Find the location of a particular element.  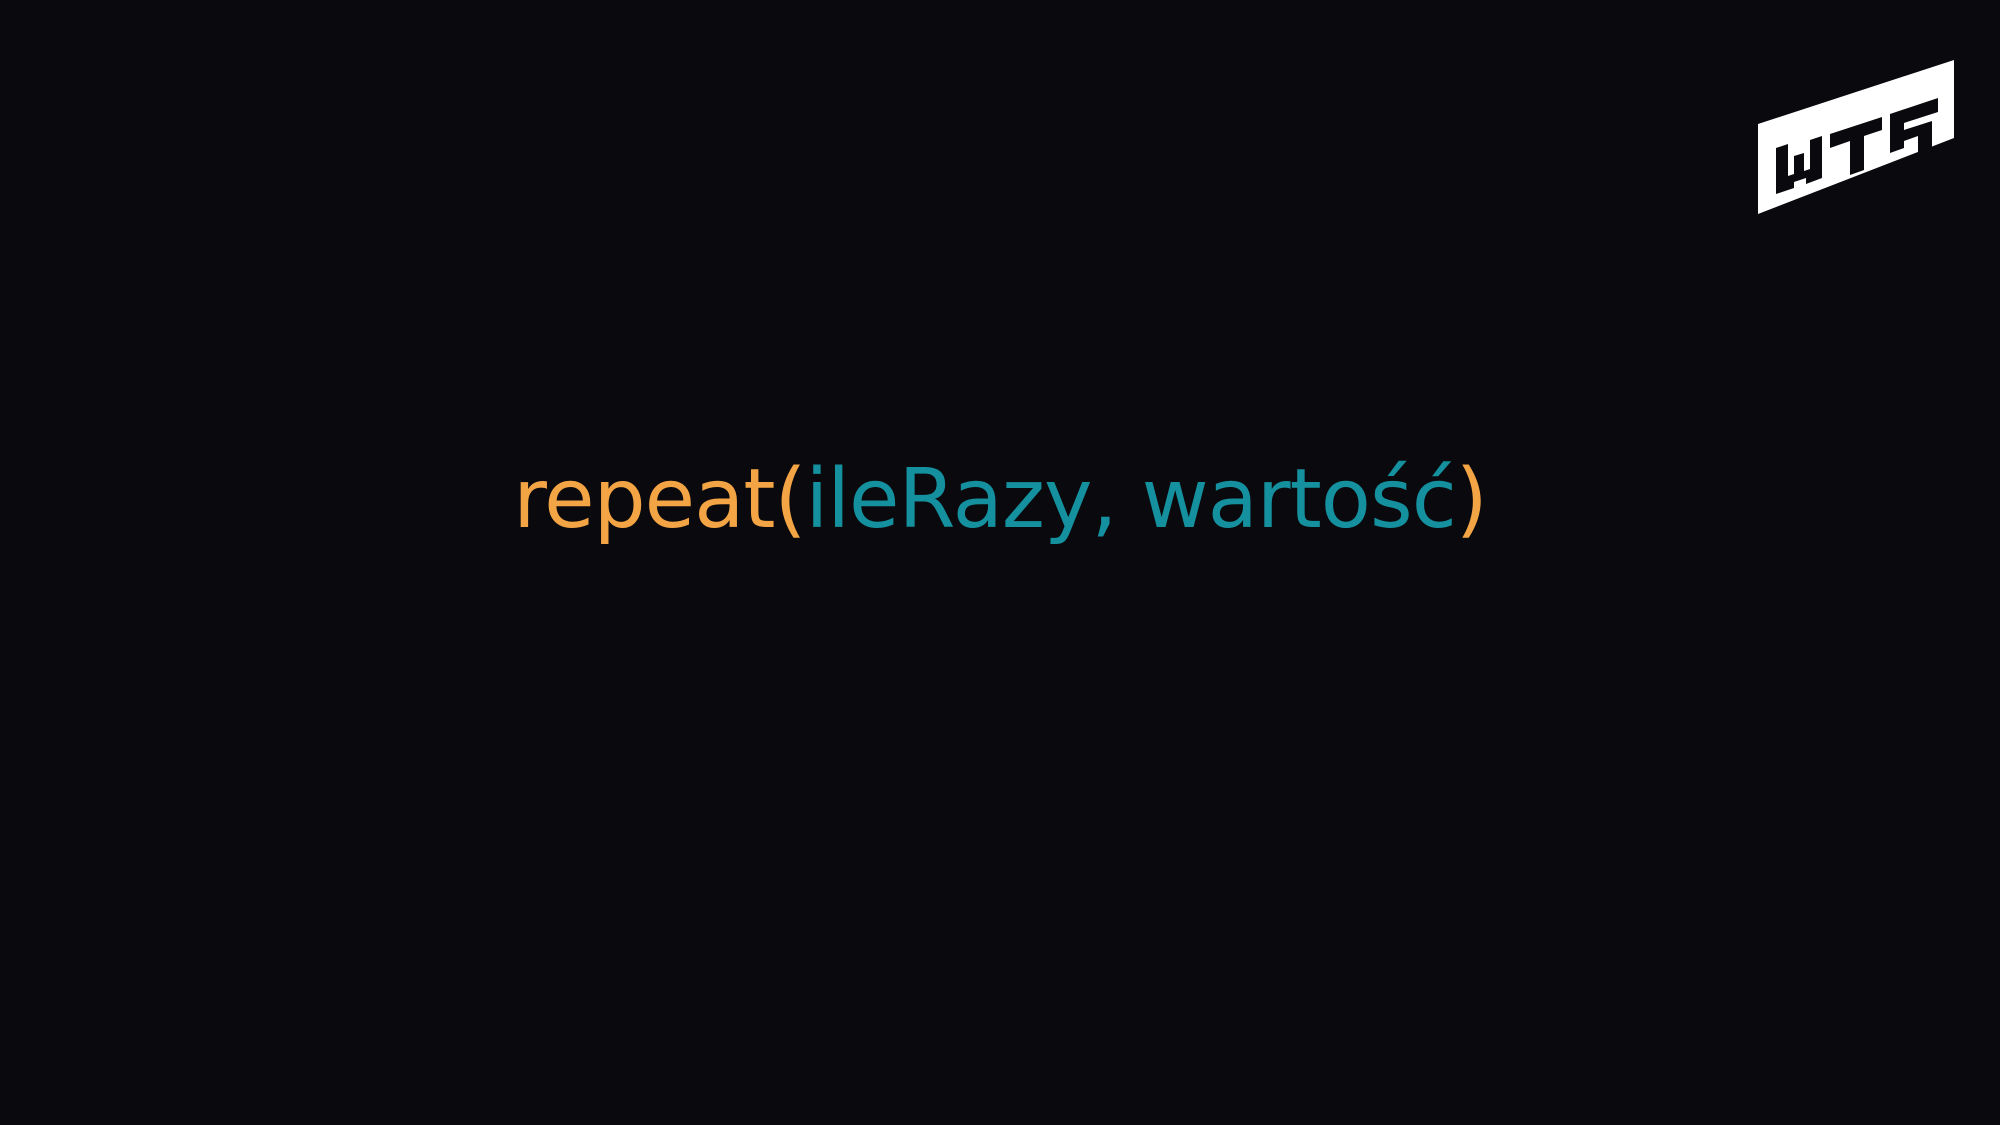

code-signature: repeat(ileRazy, wartość) is located at coordinates (1000, 500).